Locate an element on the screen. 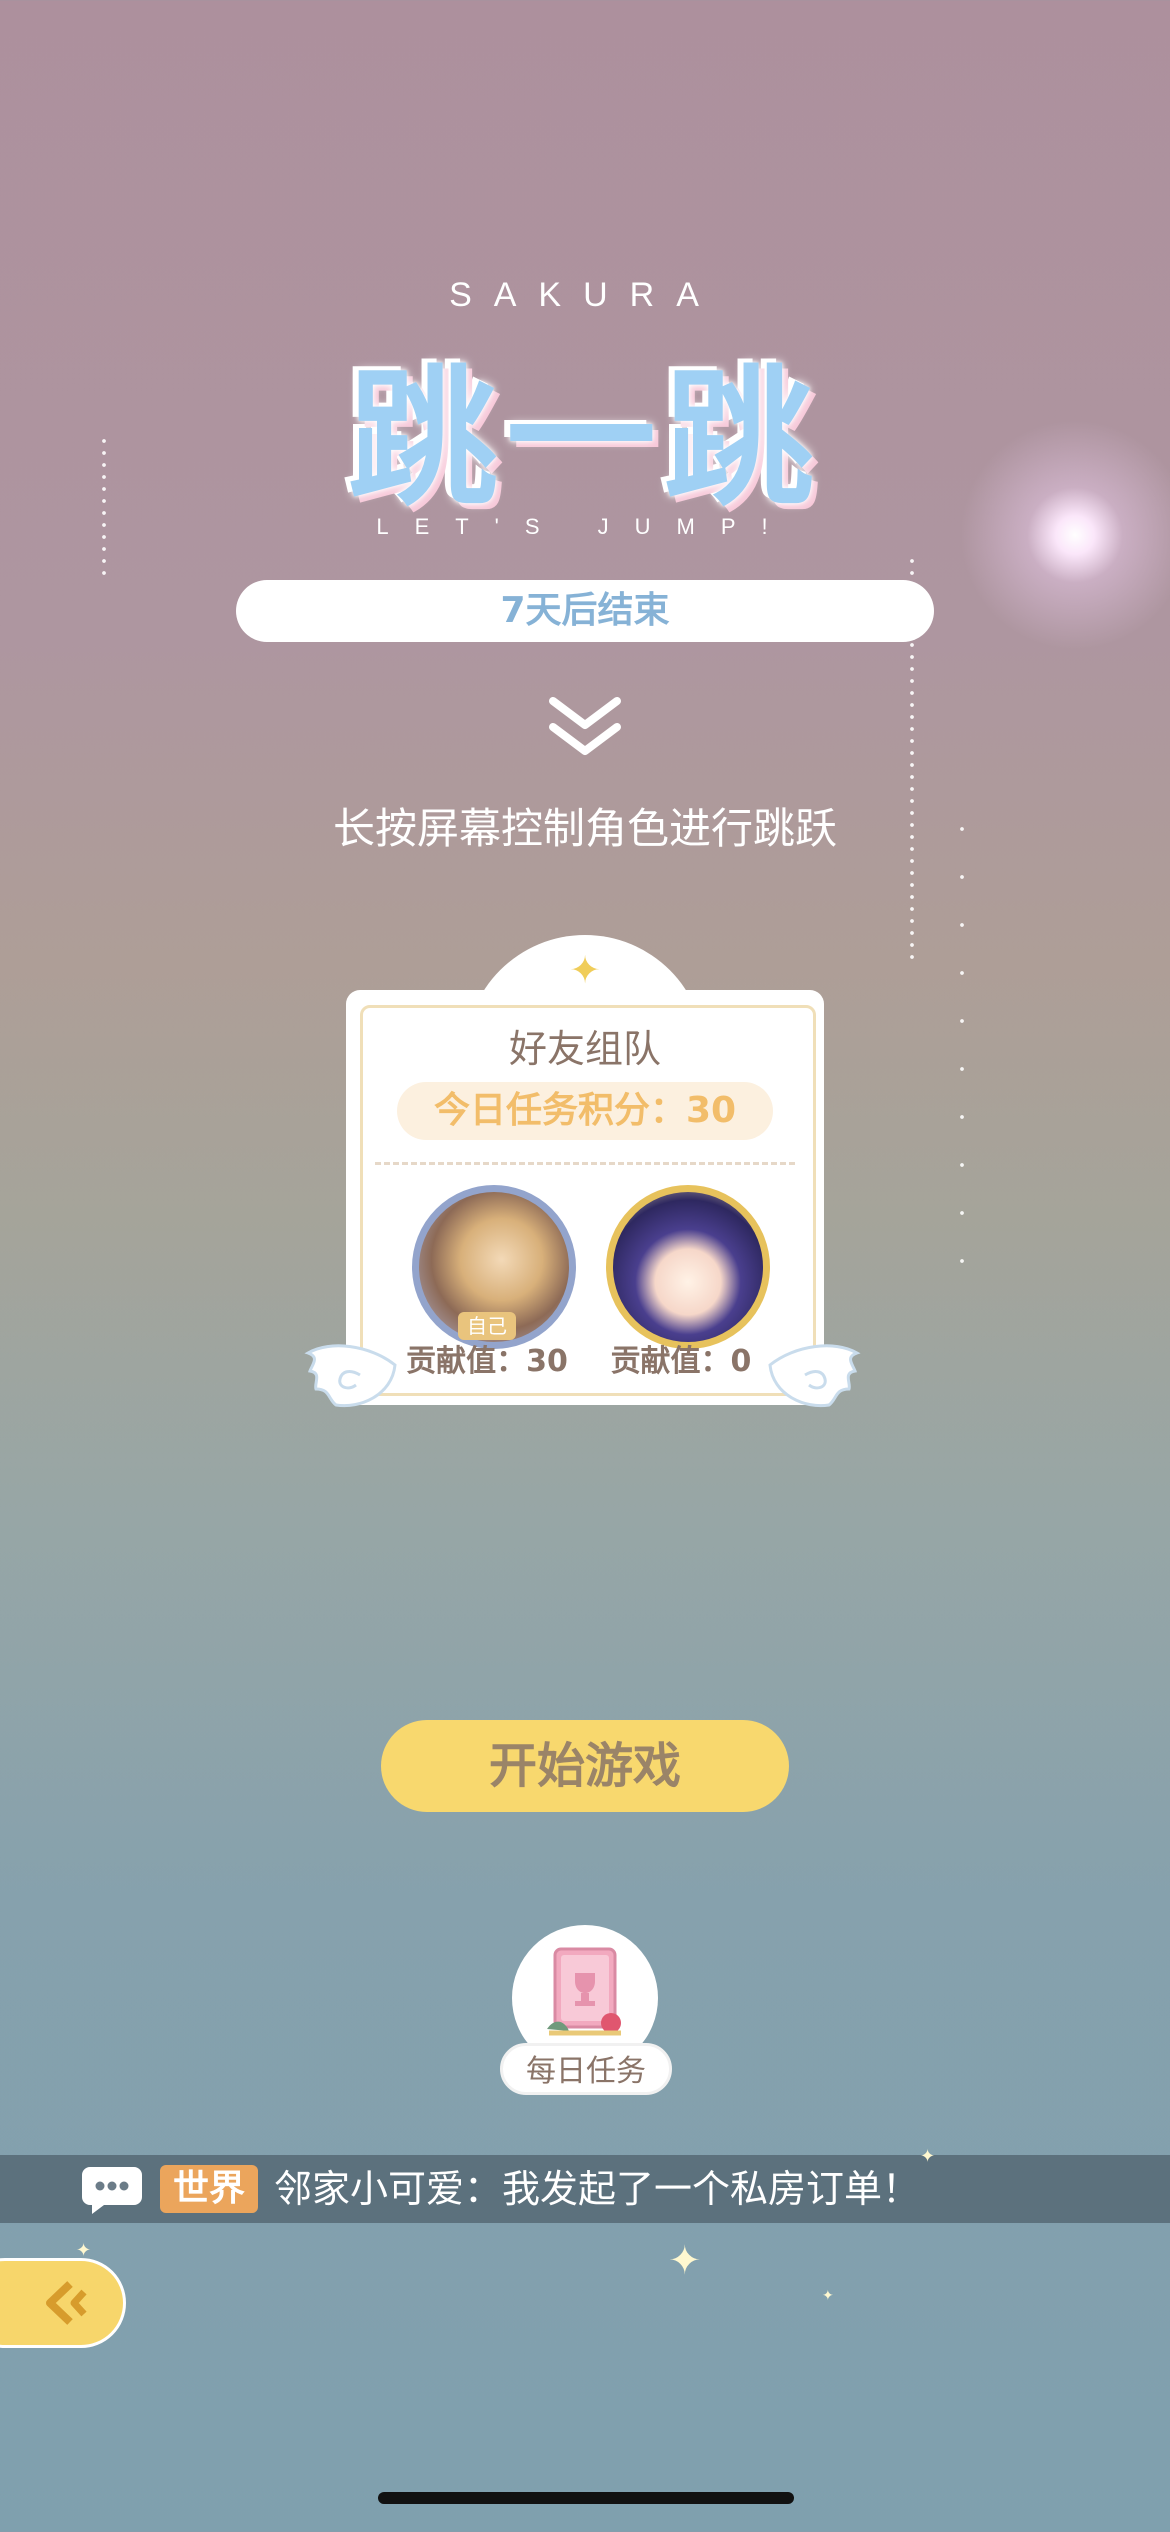 The height and width of the screenshot is (2532, 1170). back-arrow-icon is located at coordinates (66, 2303).